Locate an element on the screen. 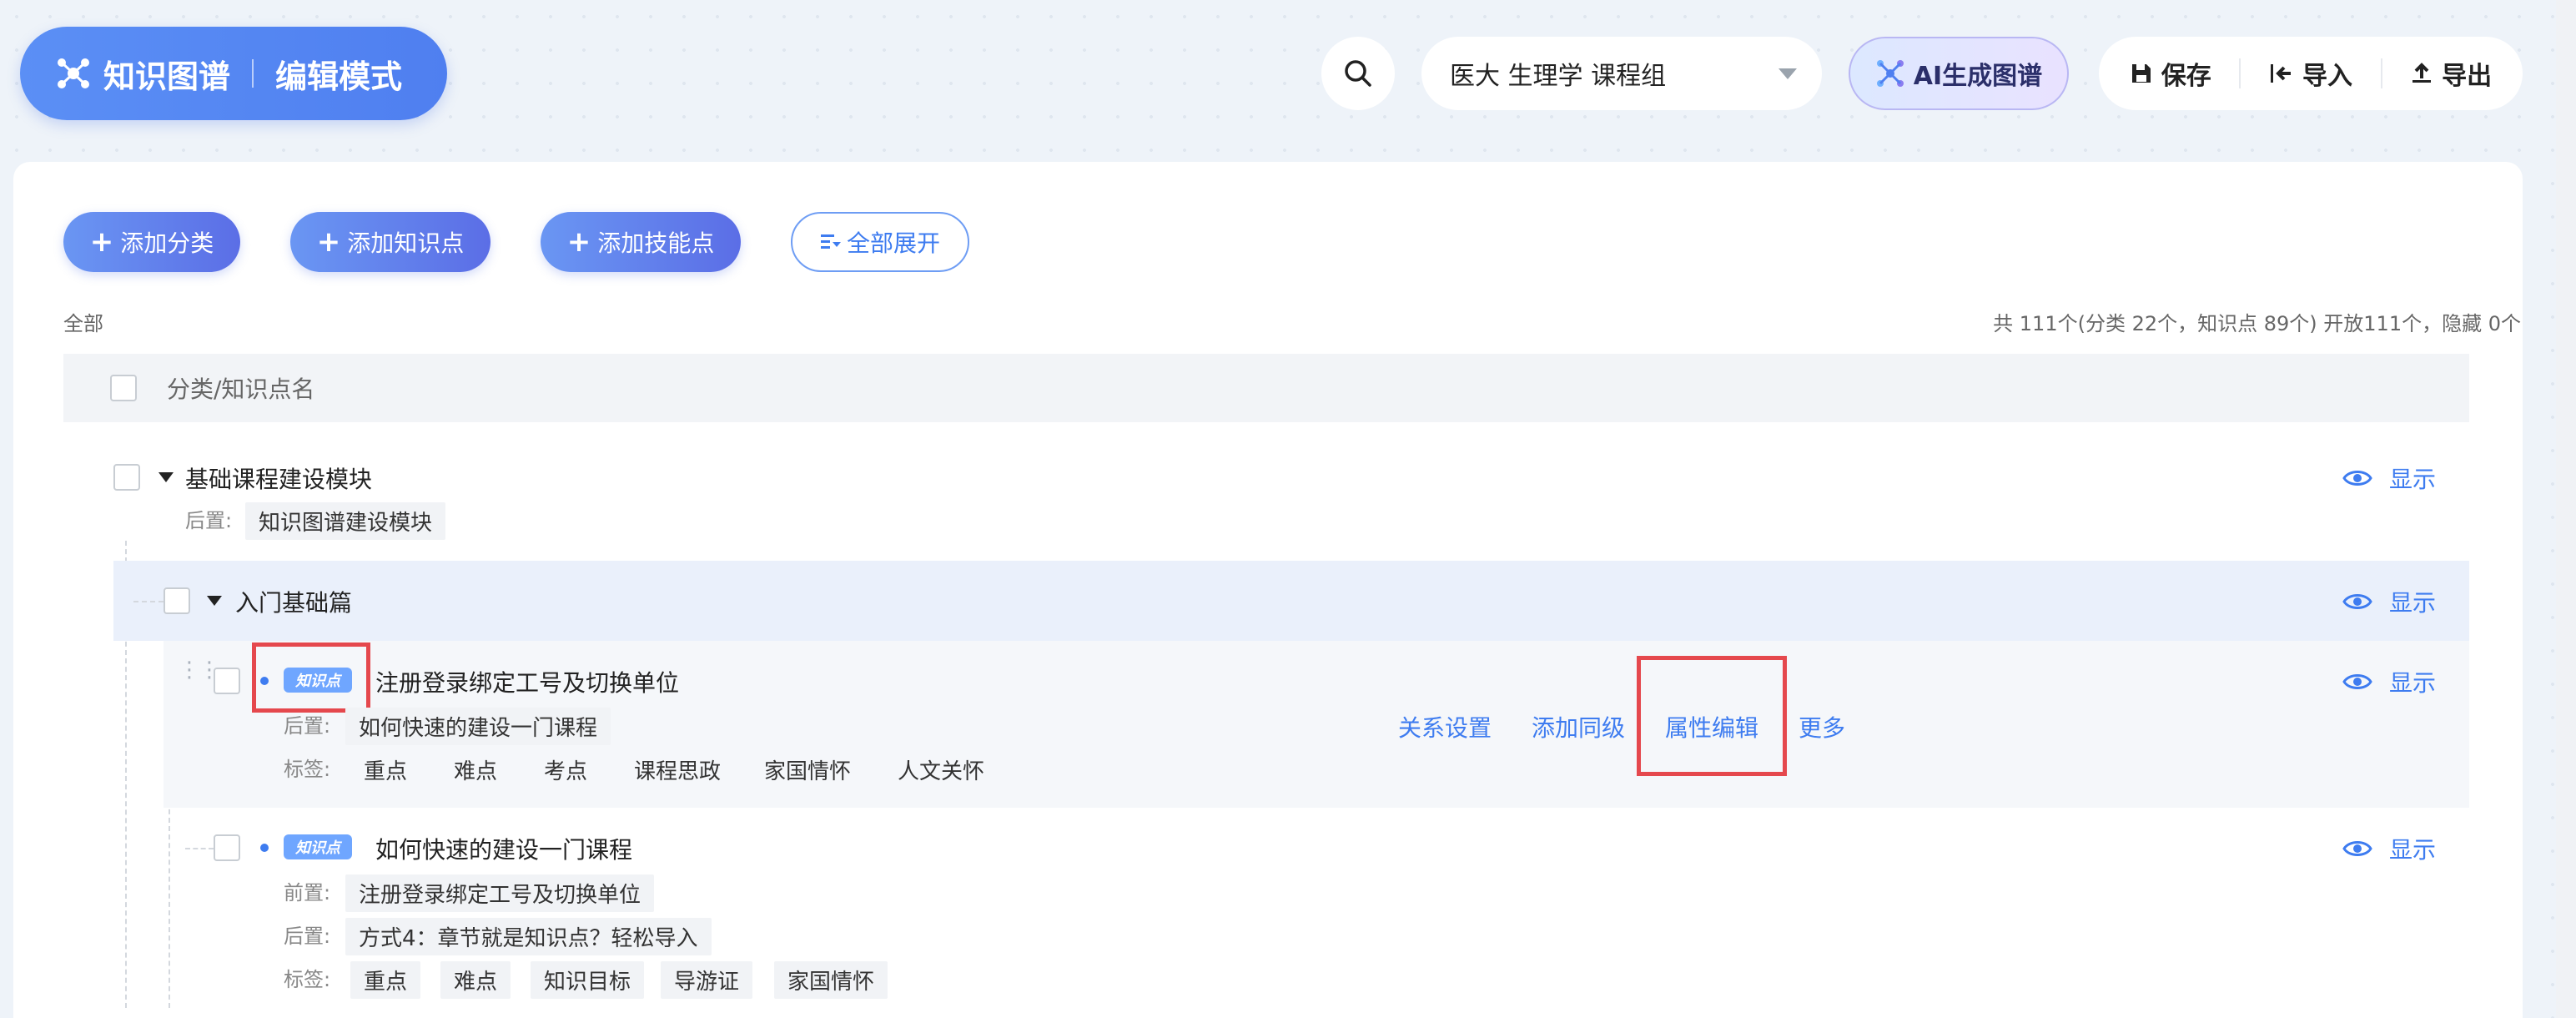 Image resolution: width=2576 pixels, height=1018 pixels. ai-generate-button: AI生成图谱 is located at coordinates (1959, 73).